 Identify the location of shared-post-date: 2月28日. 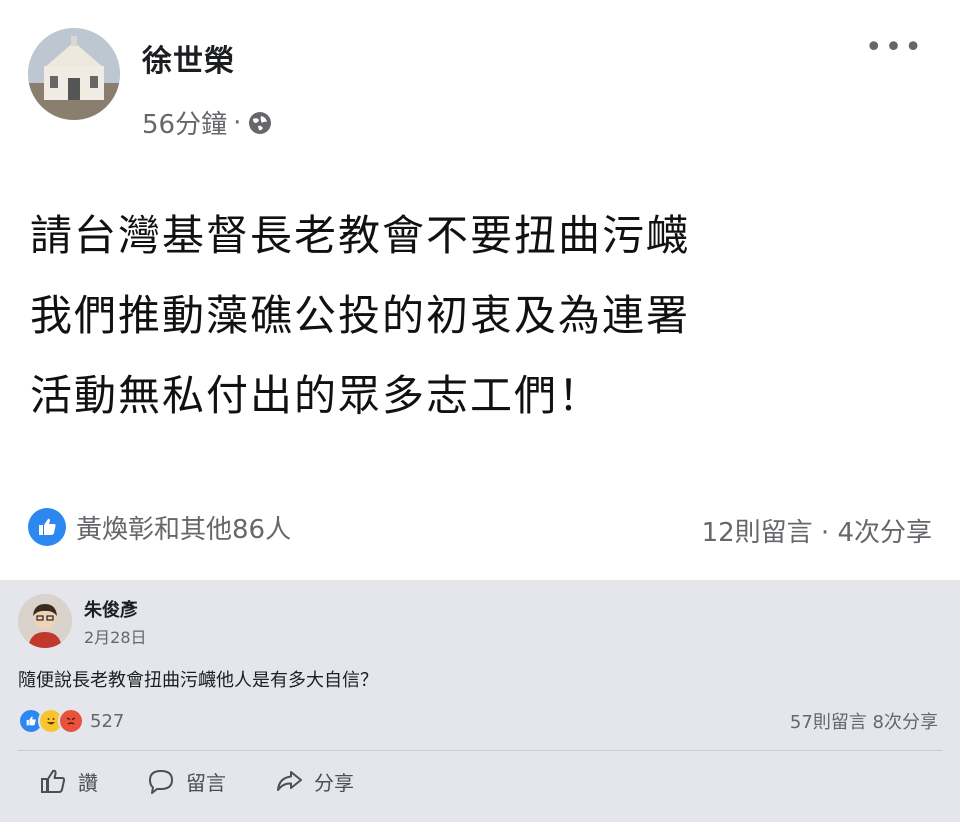
(115, 636).